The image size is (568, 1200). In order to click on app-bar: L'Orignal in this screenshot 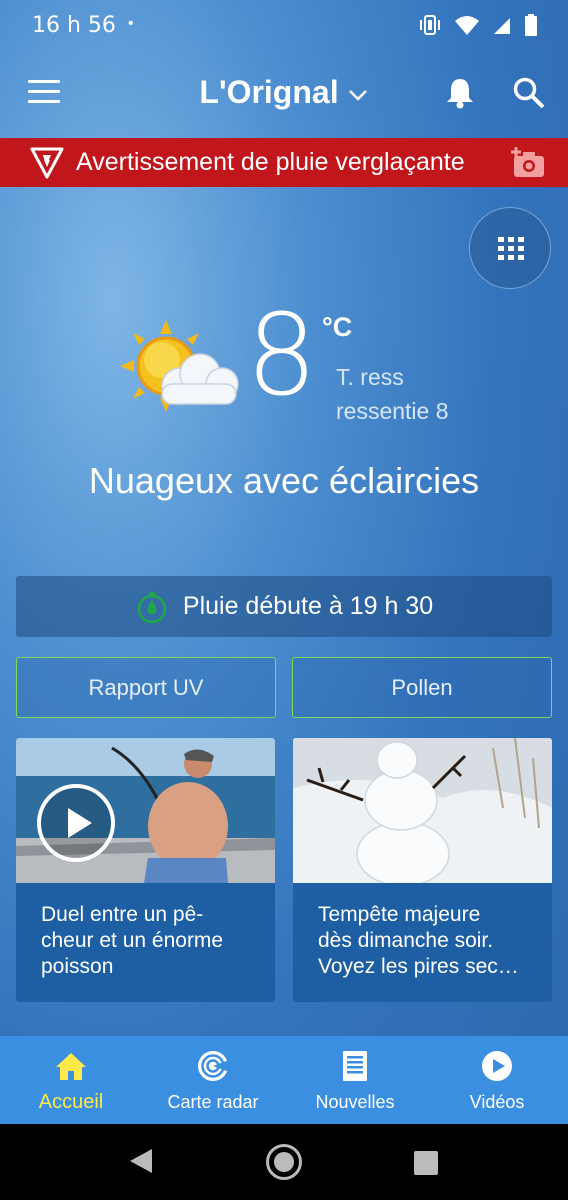, I will do `click(284, 94)`.